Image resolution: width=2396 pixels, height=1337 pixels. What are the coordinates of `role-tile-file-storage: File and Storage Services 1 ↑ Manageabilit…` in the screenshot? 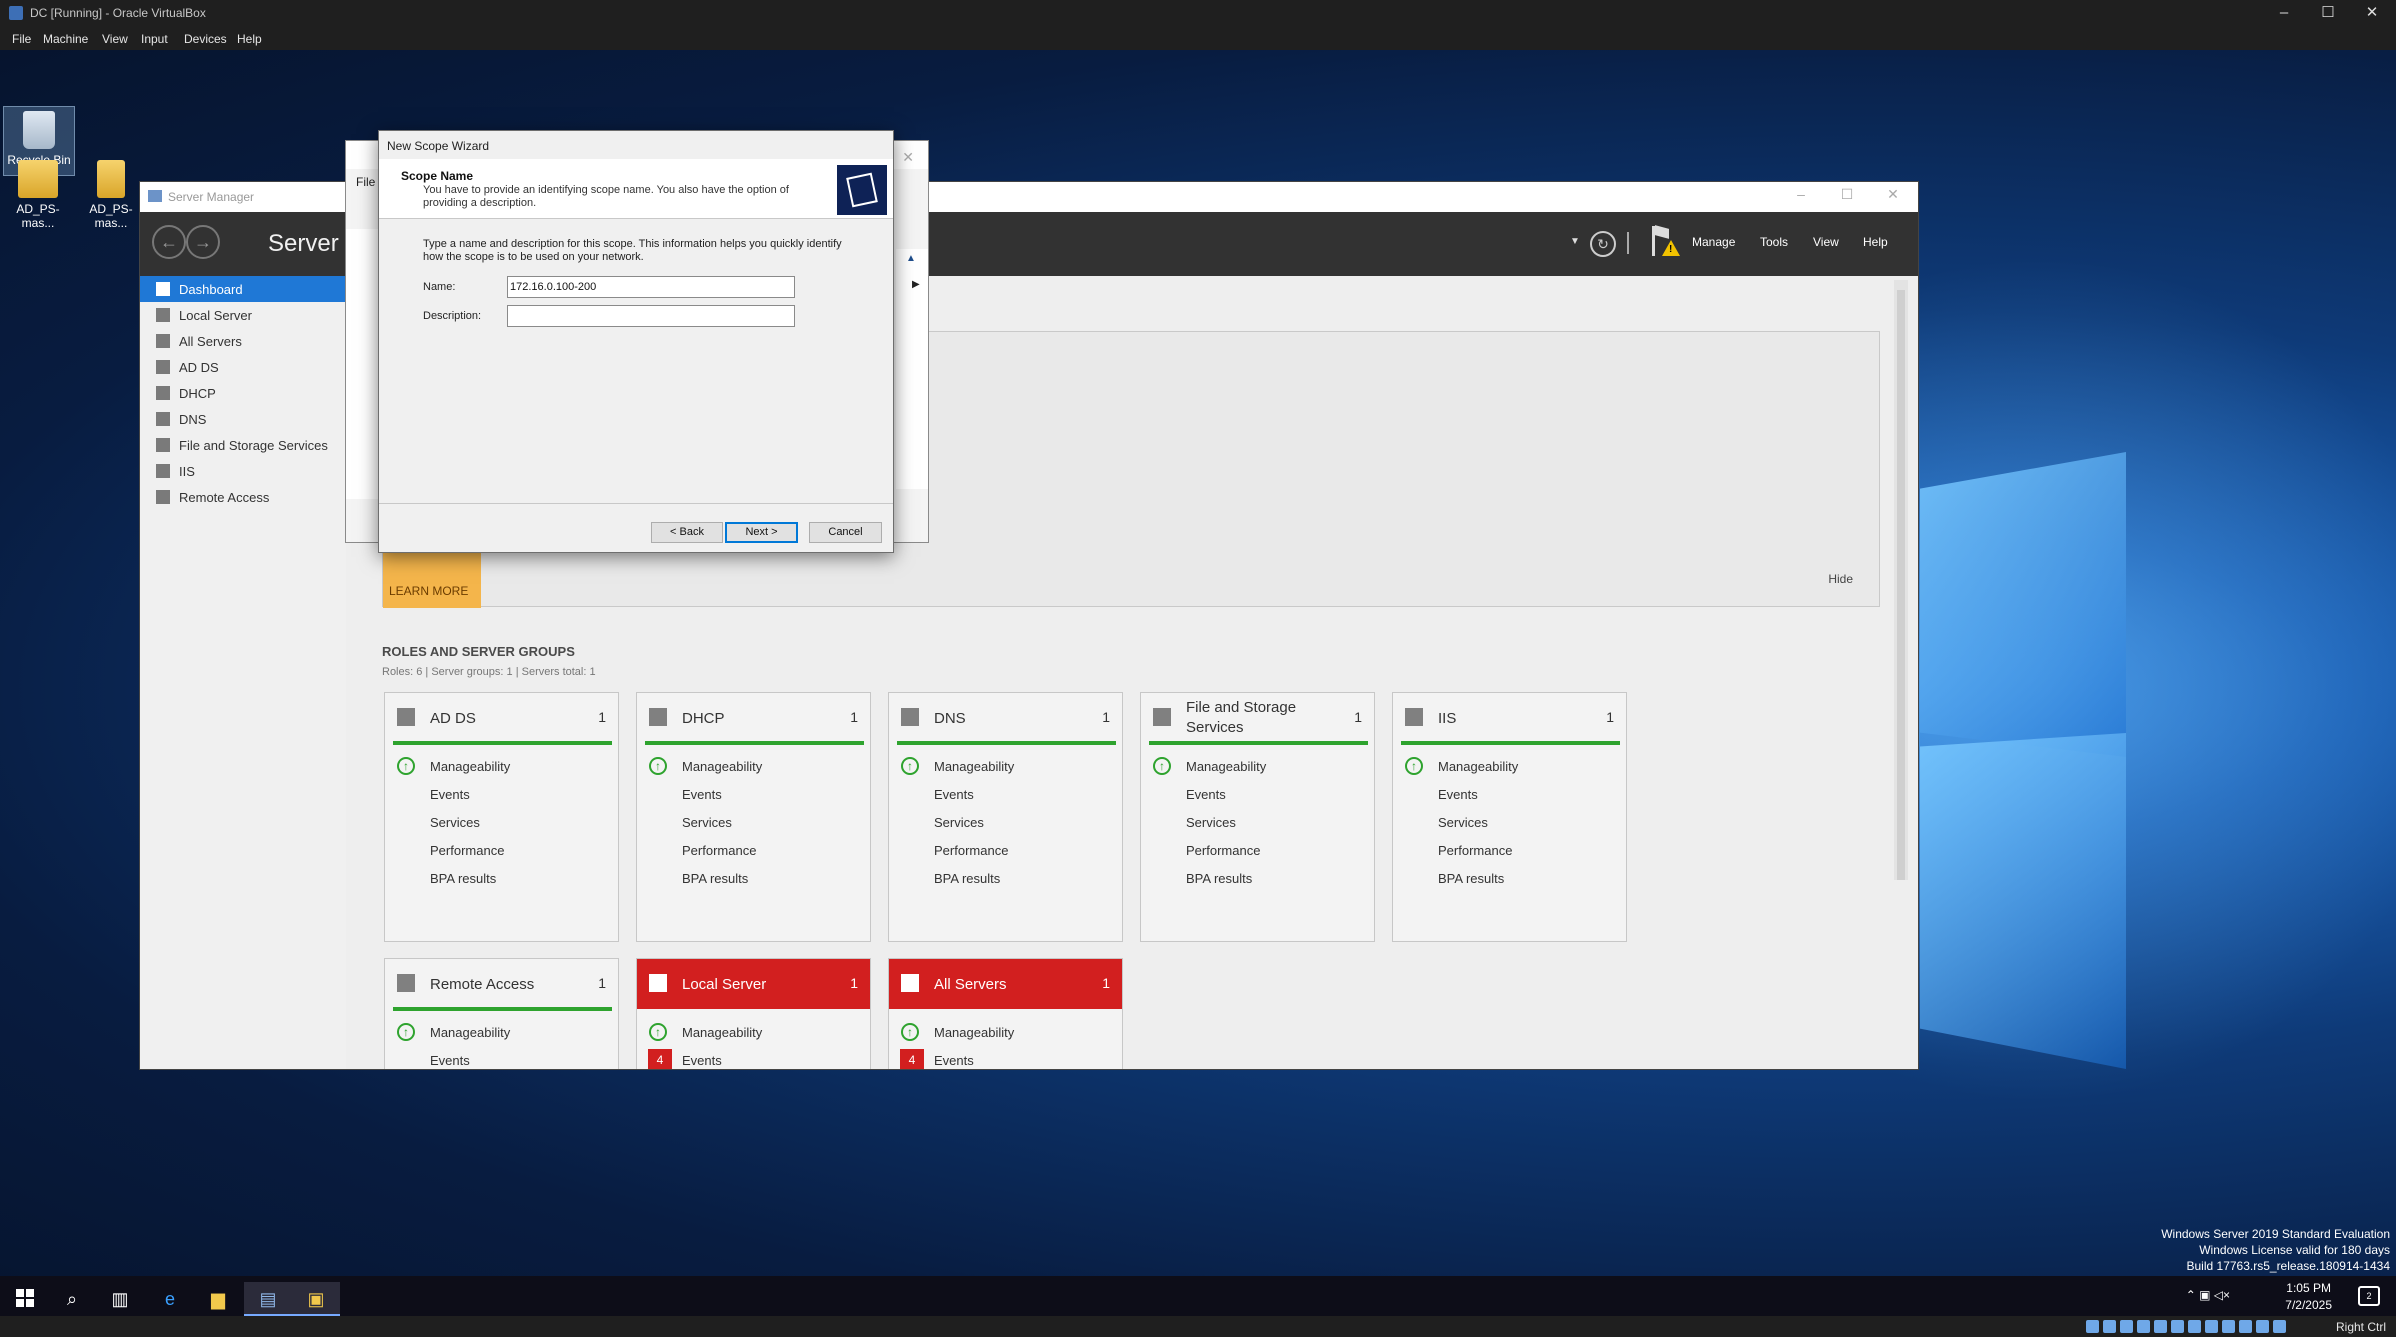 It's located at (1257, 817).